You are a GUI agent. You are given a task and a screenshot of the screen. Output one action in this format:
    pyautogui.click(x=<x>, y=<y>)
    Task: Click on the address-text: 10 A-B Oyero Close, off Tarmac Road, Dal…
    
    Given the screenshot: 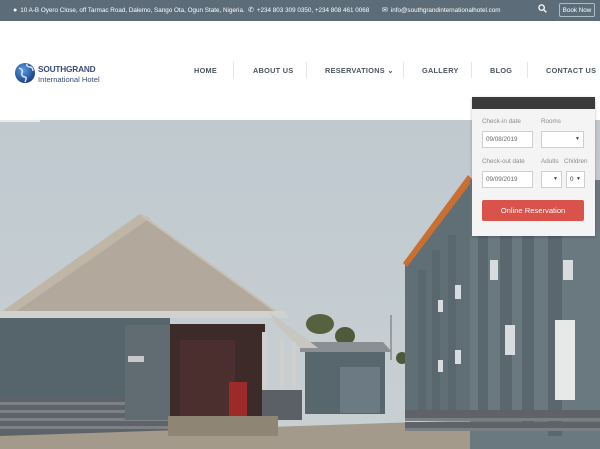 What is the action you would take?
    pyautogui.click(x=132, y=11)
    